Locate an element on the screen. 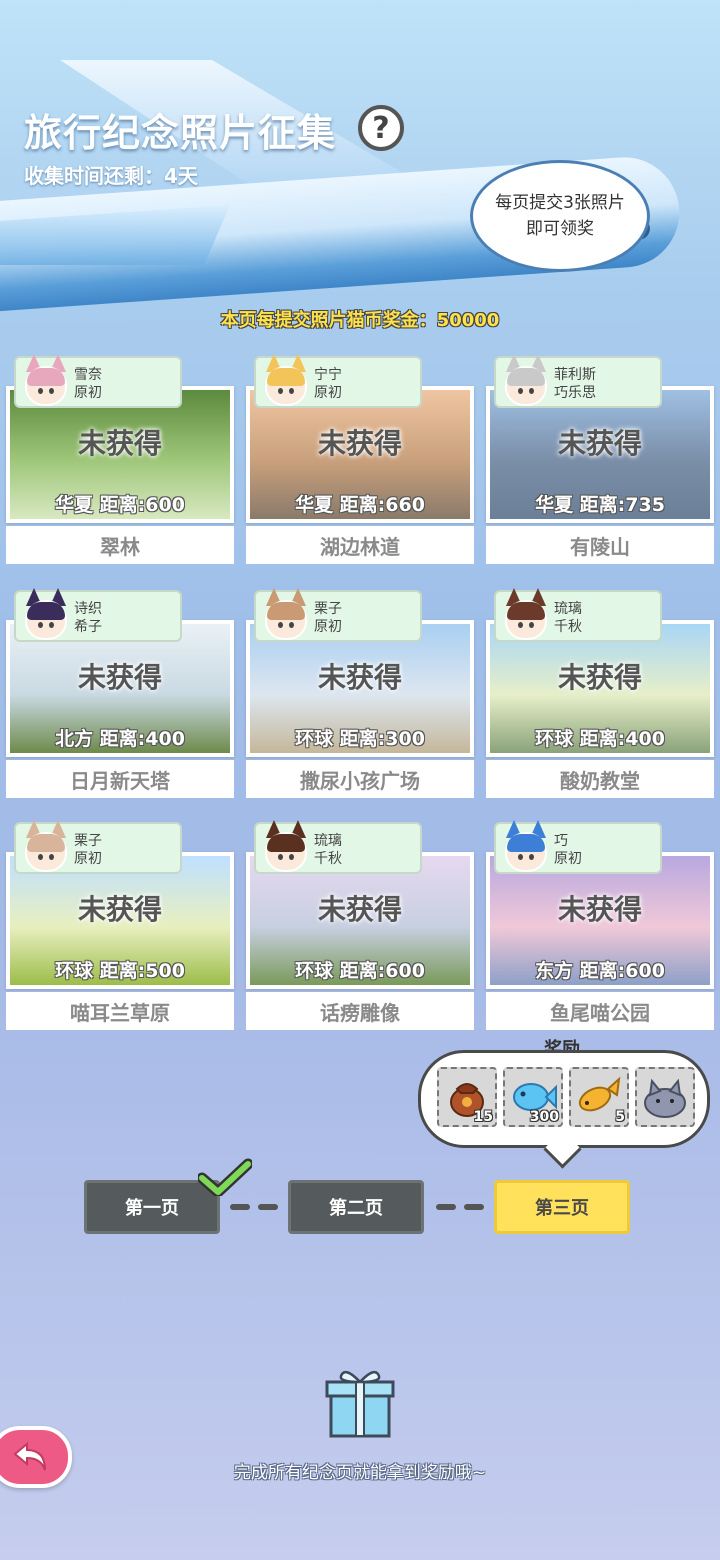  gift-box-icon is located at coordinates (360, 1402).